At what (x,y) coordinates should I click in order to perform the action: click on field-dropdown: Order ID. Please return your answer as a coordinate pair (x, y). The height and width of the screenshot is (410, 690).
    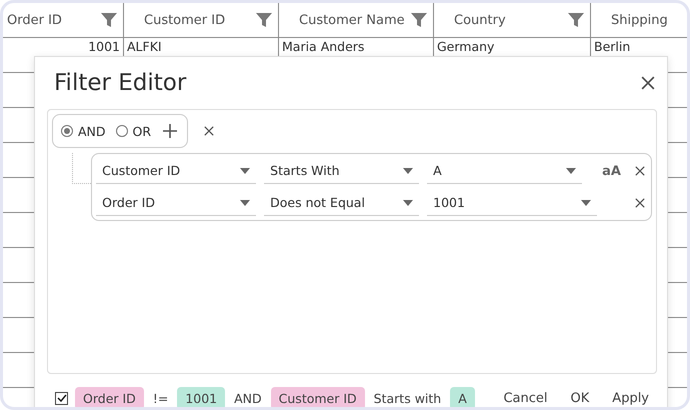
    Looking at the image, I should click on (176, 203).